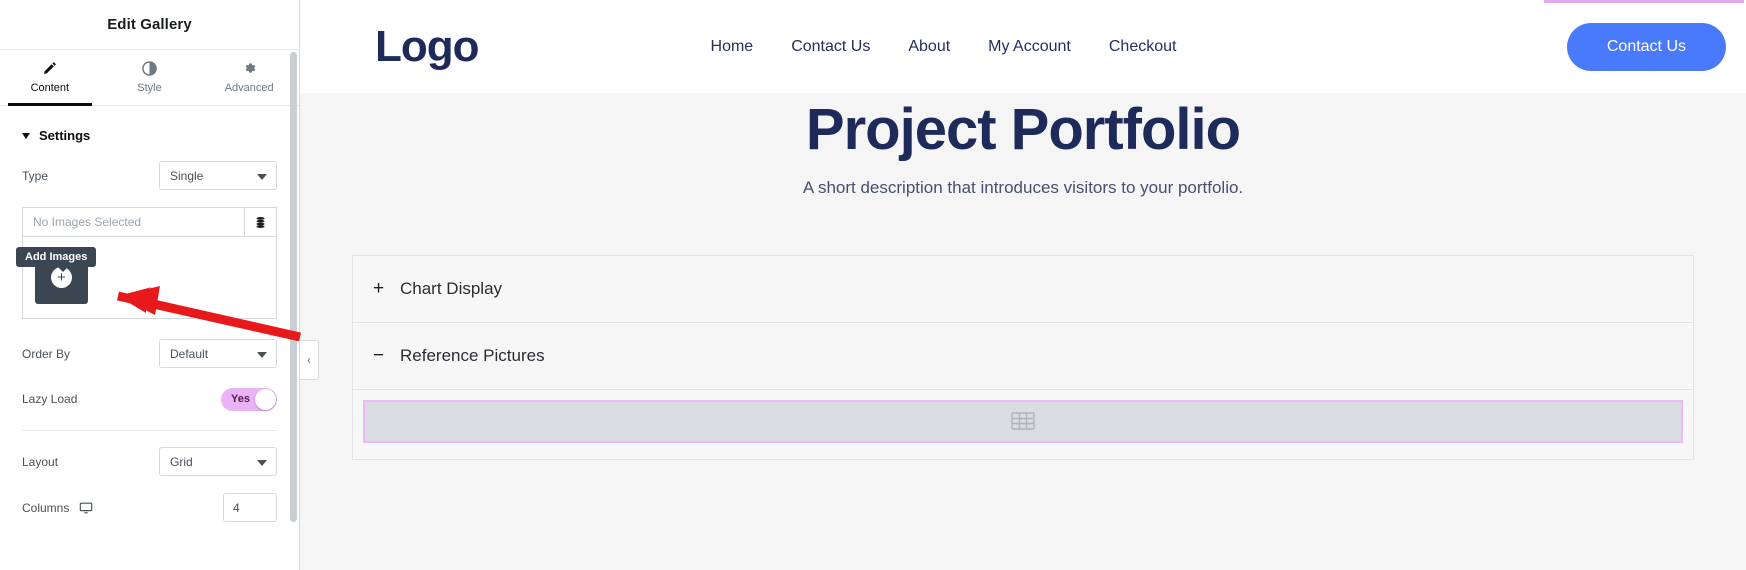 This screenshot has width=1746, height=570. I want to click on settings-section-header: Settings, so click(149, 133).